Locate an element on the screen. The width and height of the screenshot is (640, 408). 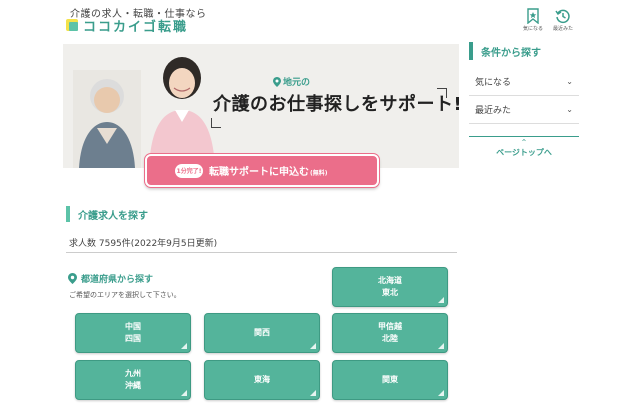
chevron-up-icon: ⌃ is located at coordinates (524, 142).